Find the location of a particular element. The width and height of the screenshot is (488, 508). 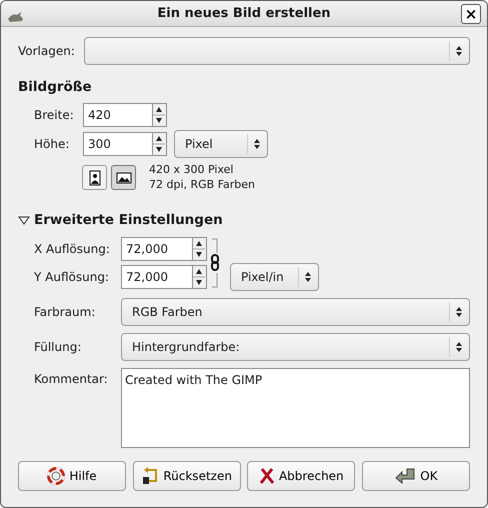

portrait-icon is located at coordinates (94, 178).